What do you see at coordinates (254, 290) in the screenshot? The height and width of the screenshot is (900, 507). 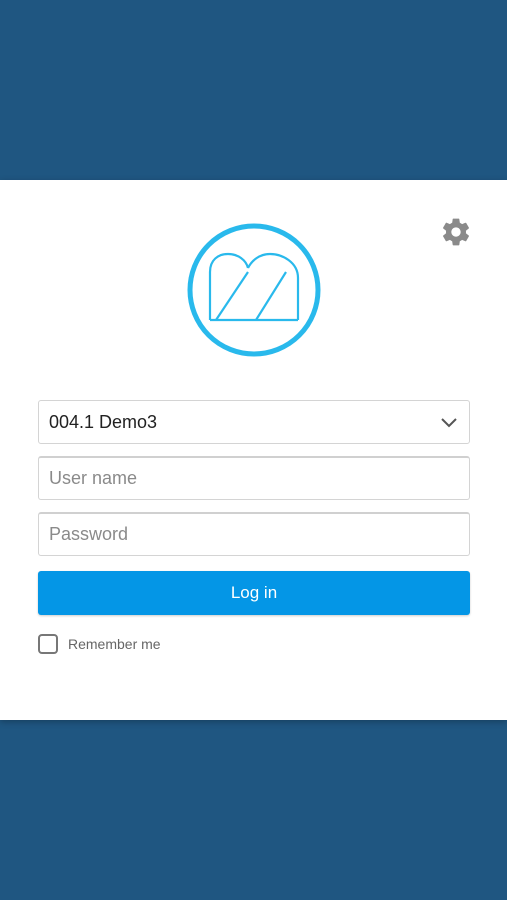 I see `app-logo` at bounding box center [254, 290].